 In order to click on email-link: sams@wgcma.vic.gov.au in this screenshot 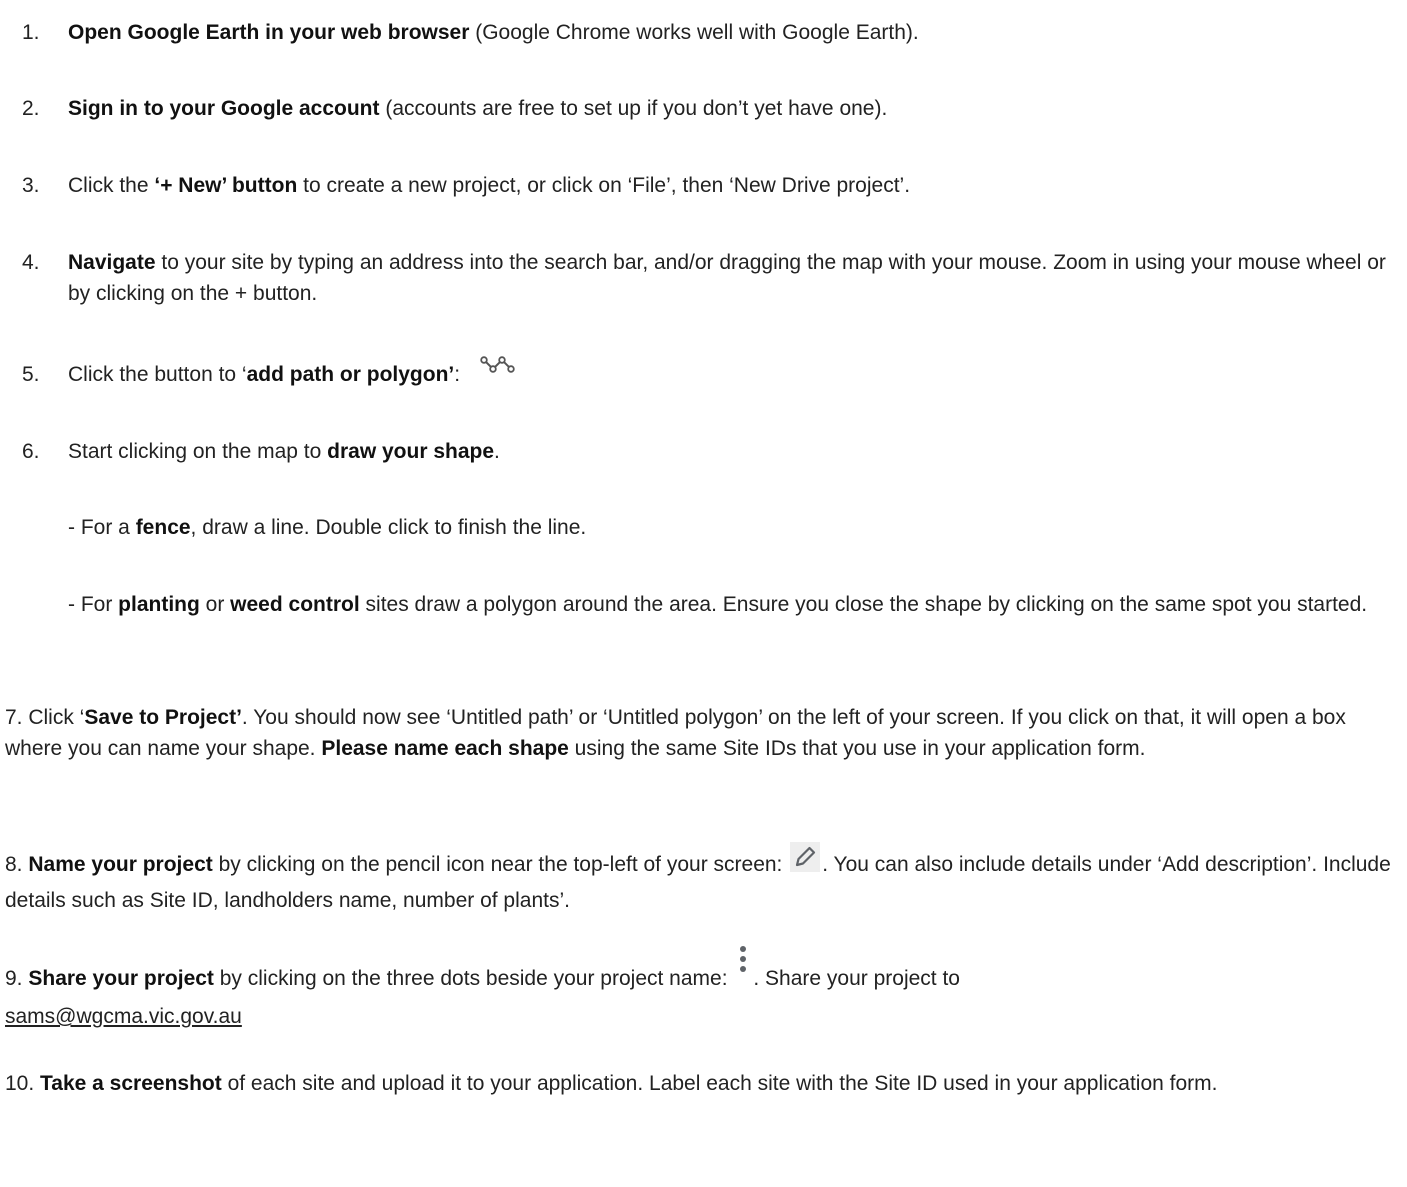, I will do `click(123, 1016)`.